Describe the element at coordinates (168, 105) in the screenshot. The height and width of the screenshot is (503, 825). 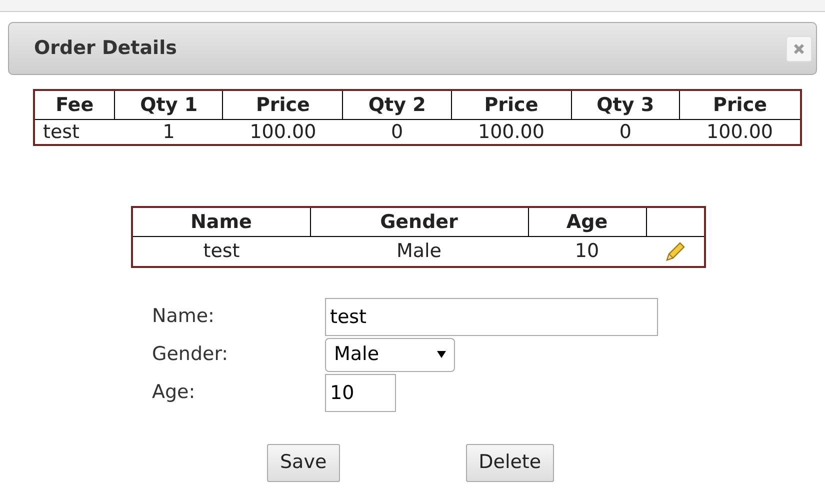
I see `column-header: Qty 1` at that location.